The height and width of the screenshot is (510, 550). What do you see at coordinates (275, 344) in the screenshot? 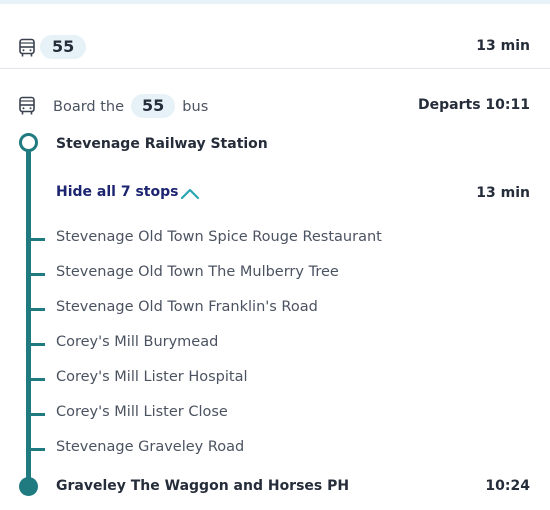
I see `intermediate-stop: Corey's Mill Burymead` at bounding box center [275, 344].